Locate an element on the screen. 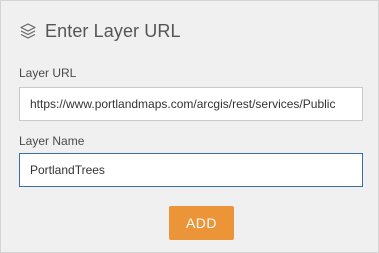 The height and width of the screenshot is (253, 379). add-button: ADD is located at coordinates (201, 223).